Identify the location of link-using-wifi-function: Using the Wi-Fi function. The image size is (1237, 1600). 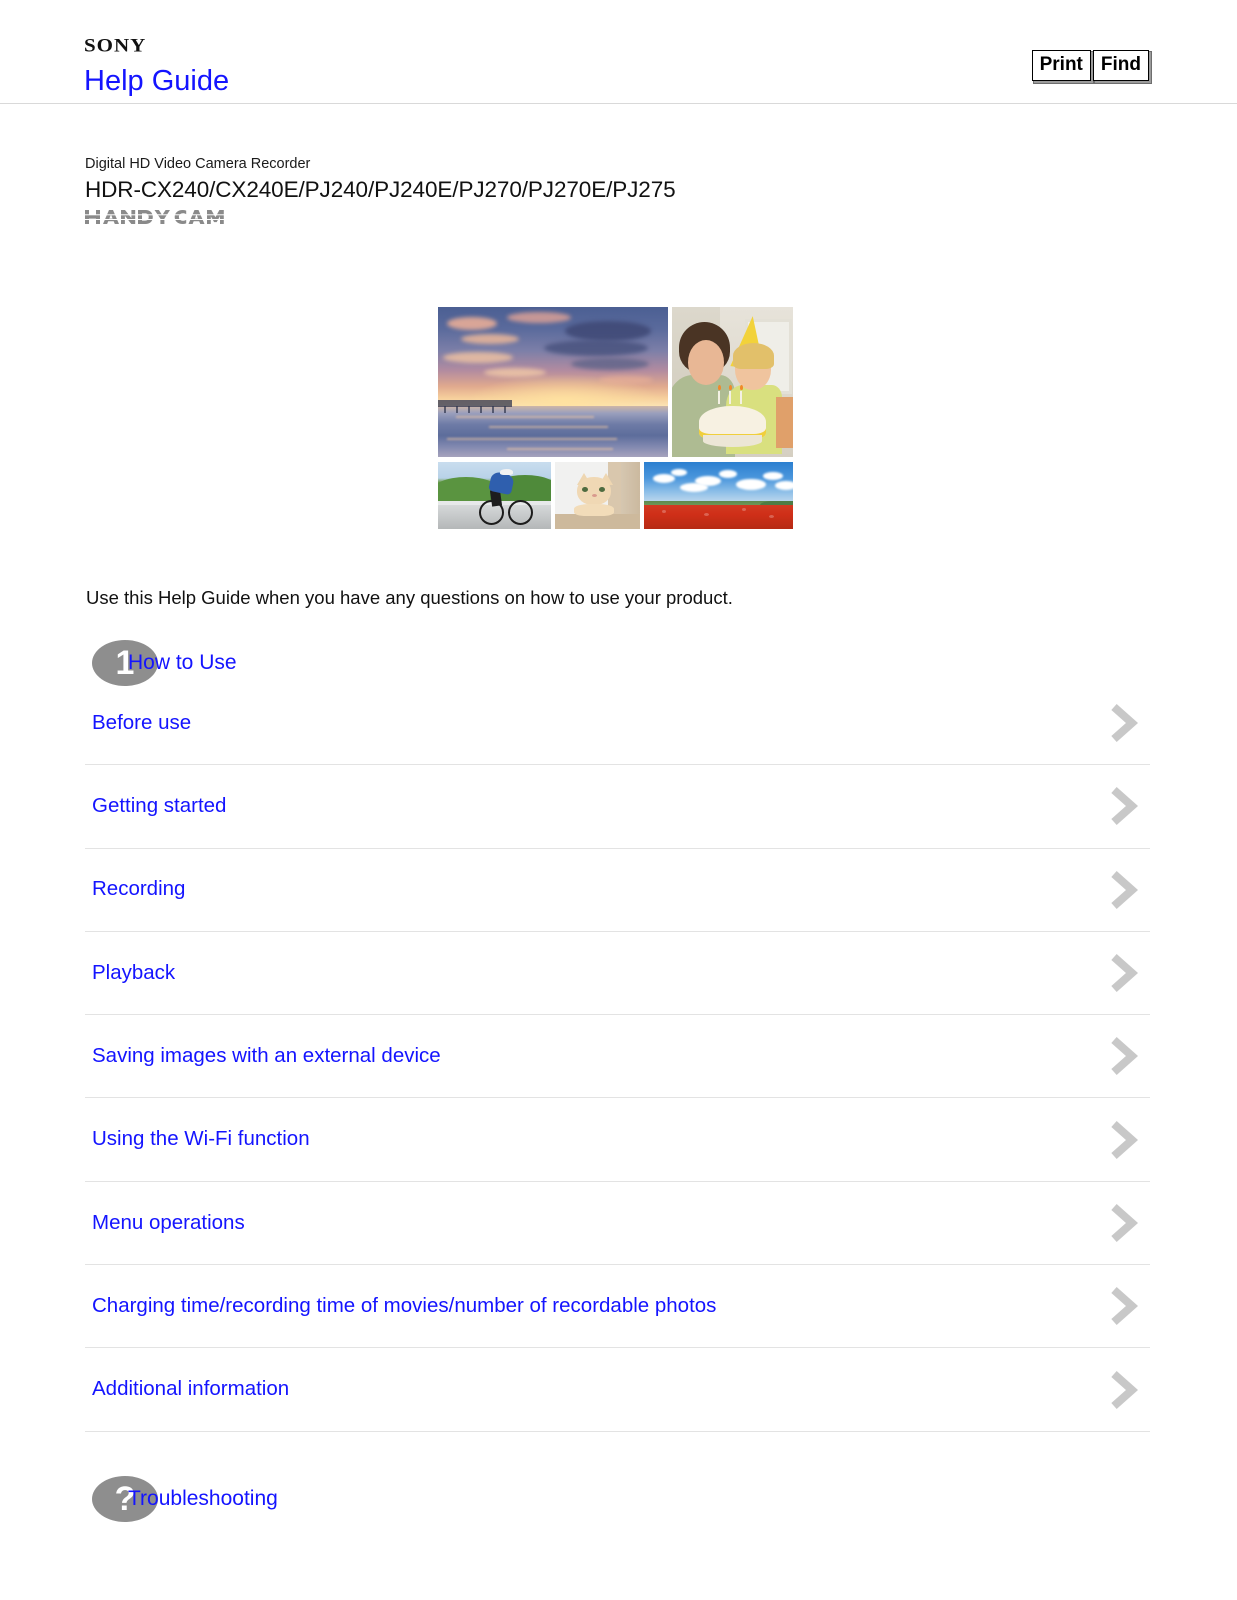
(197, 1139).